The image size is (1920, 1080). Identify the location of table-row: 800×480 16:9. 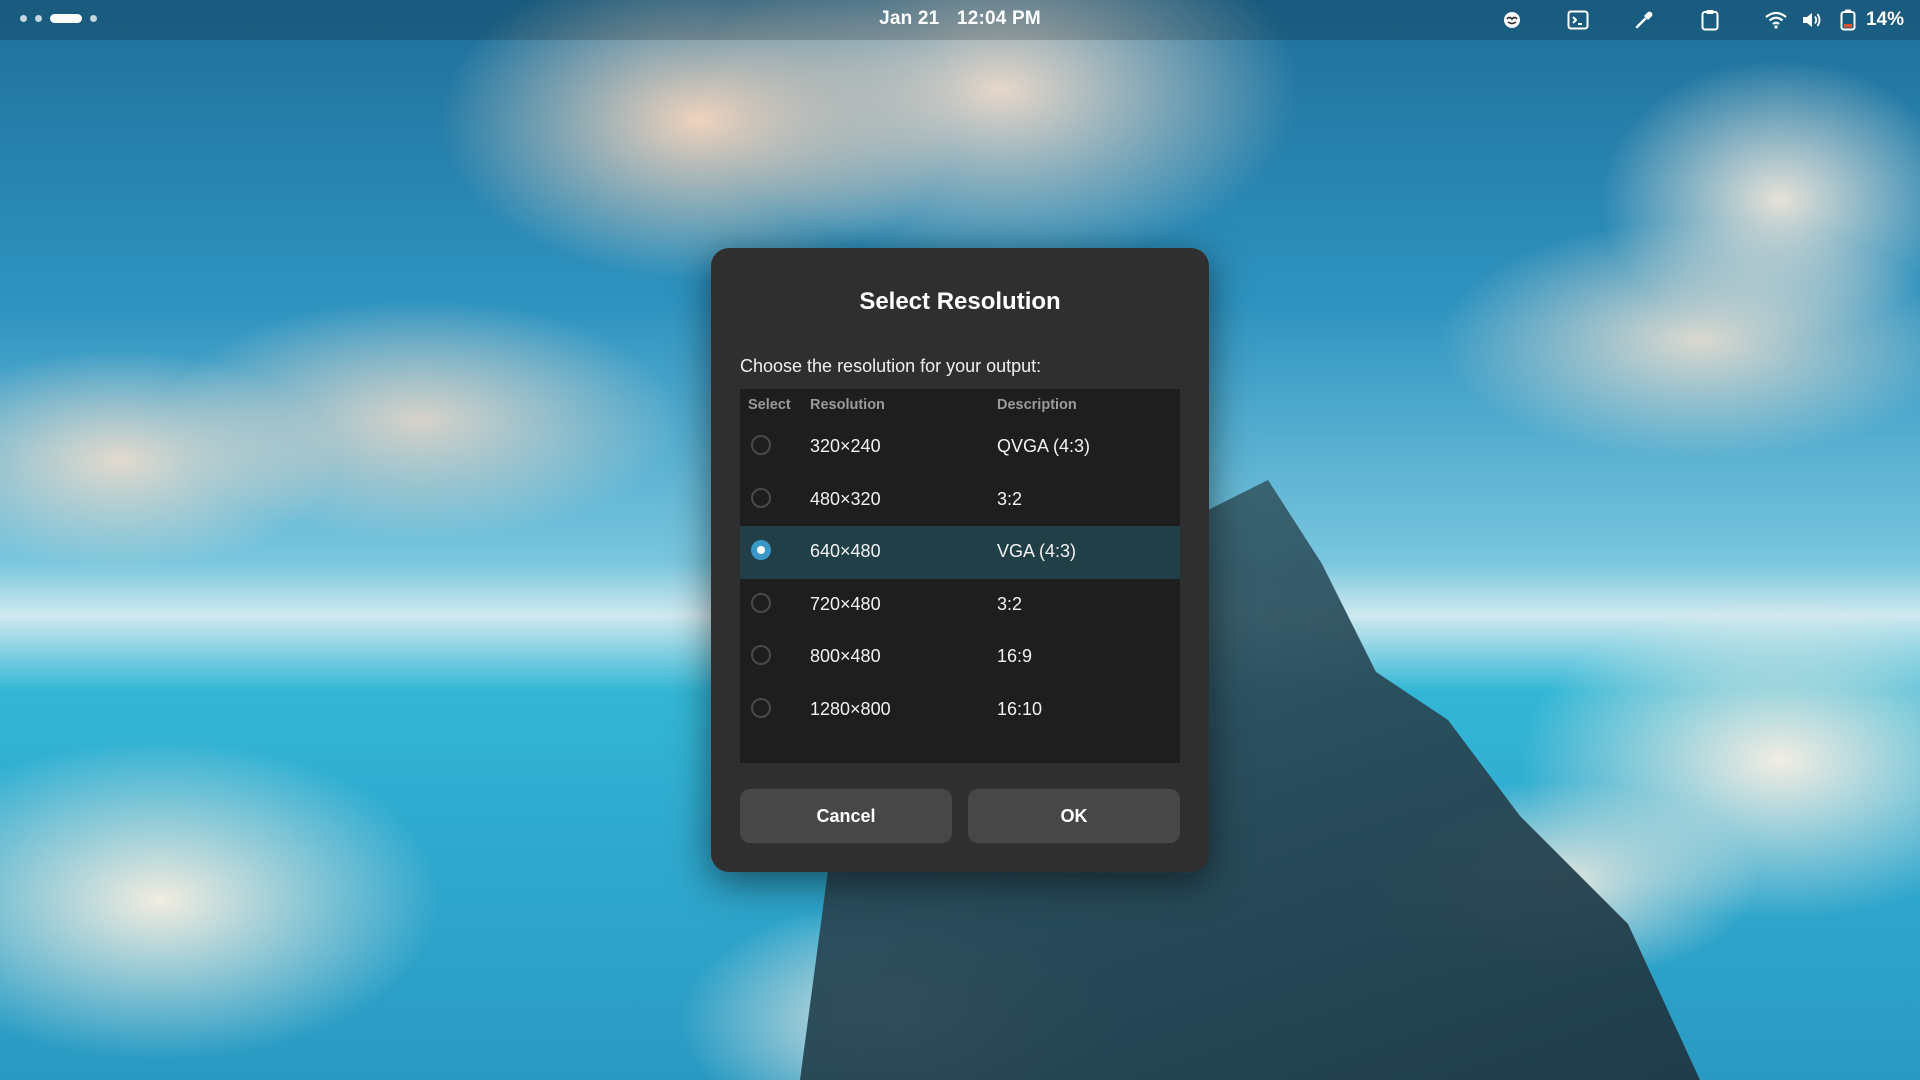
(960, 657).